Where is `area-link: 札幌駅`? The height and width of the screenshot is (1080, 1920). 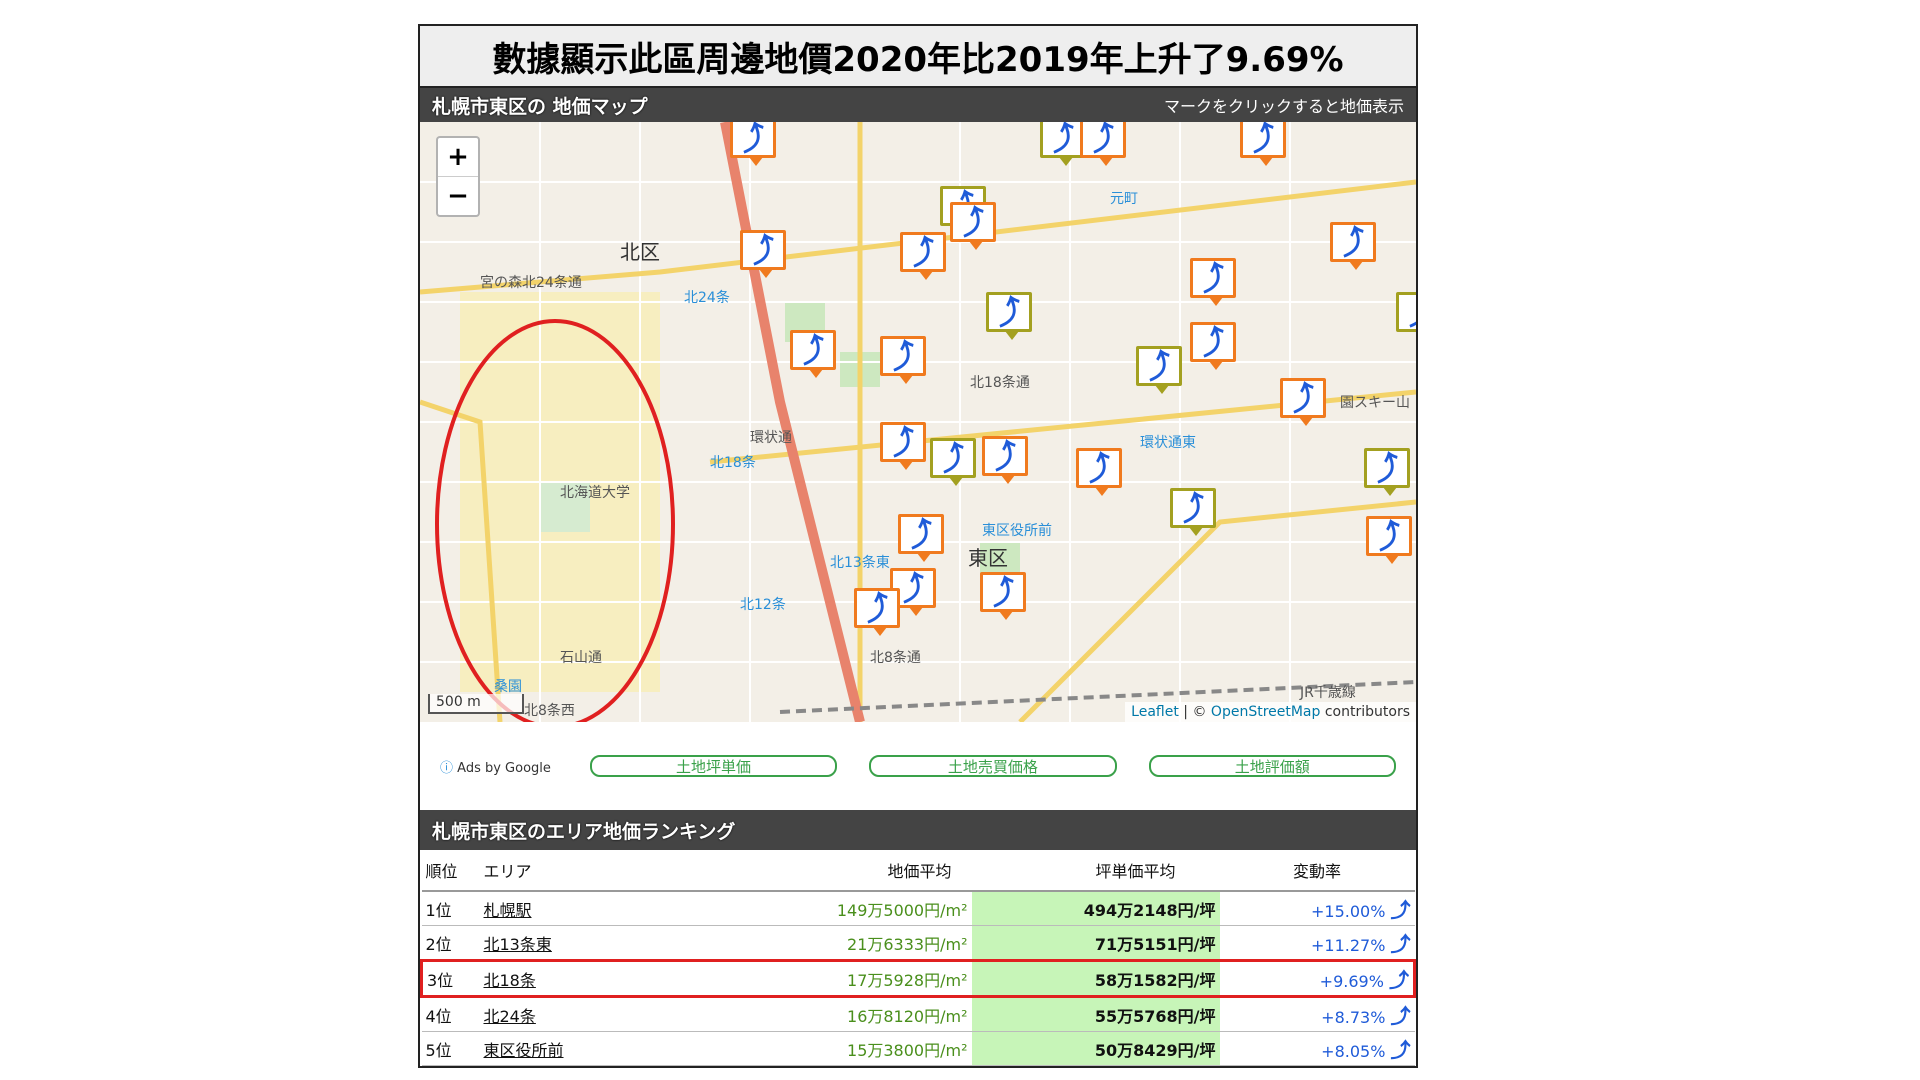
area-link: 札幌駅 is located at coordinates (508, 910).